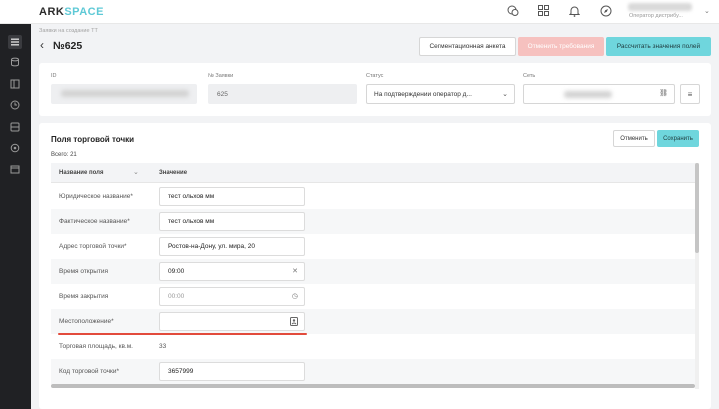  What do you see at coordinates (232, 296) in the screenshot?
I see `time-input: 00:00 ◷` at bounding box center [232, 296].